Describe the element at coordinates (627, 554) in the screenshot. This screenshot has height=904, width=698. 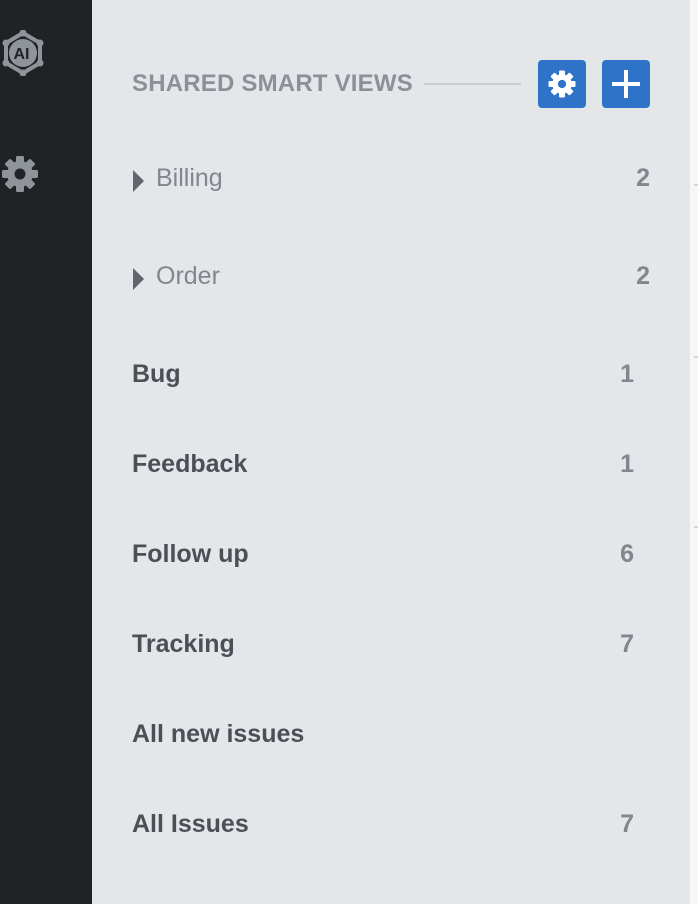
I see `view-count: 6` at that location.